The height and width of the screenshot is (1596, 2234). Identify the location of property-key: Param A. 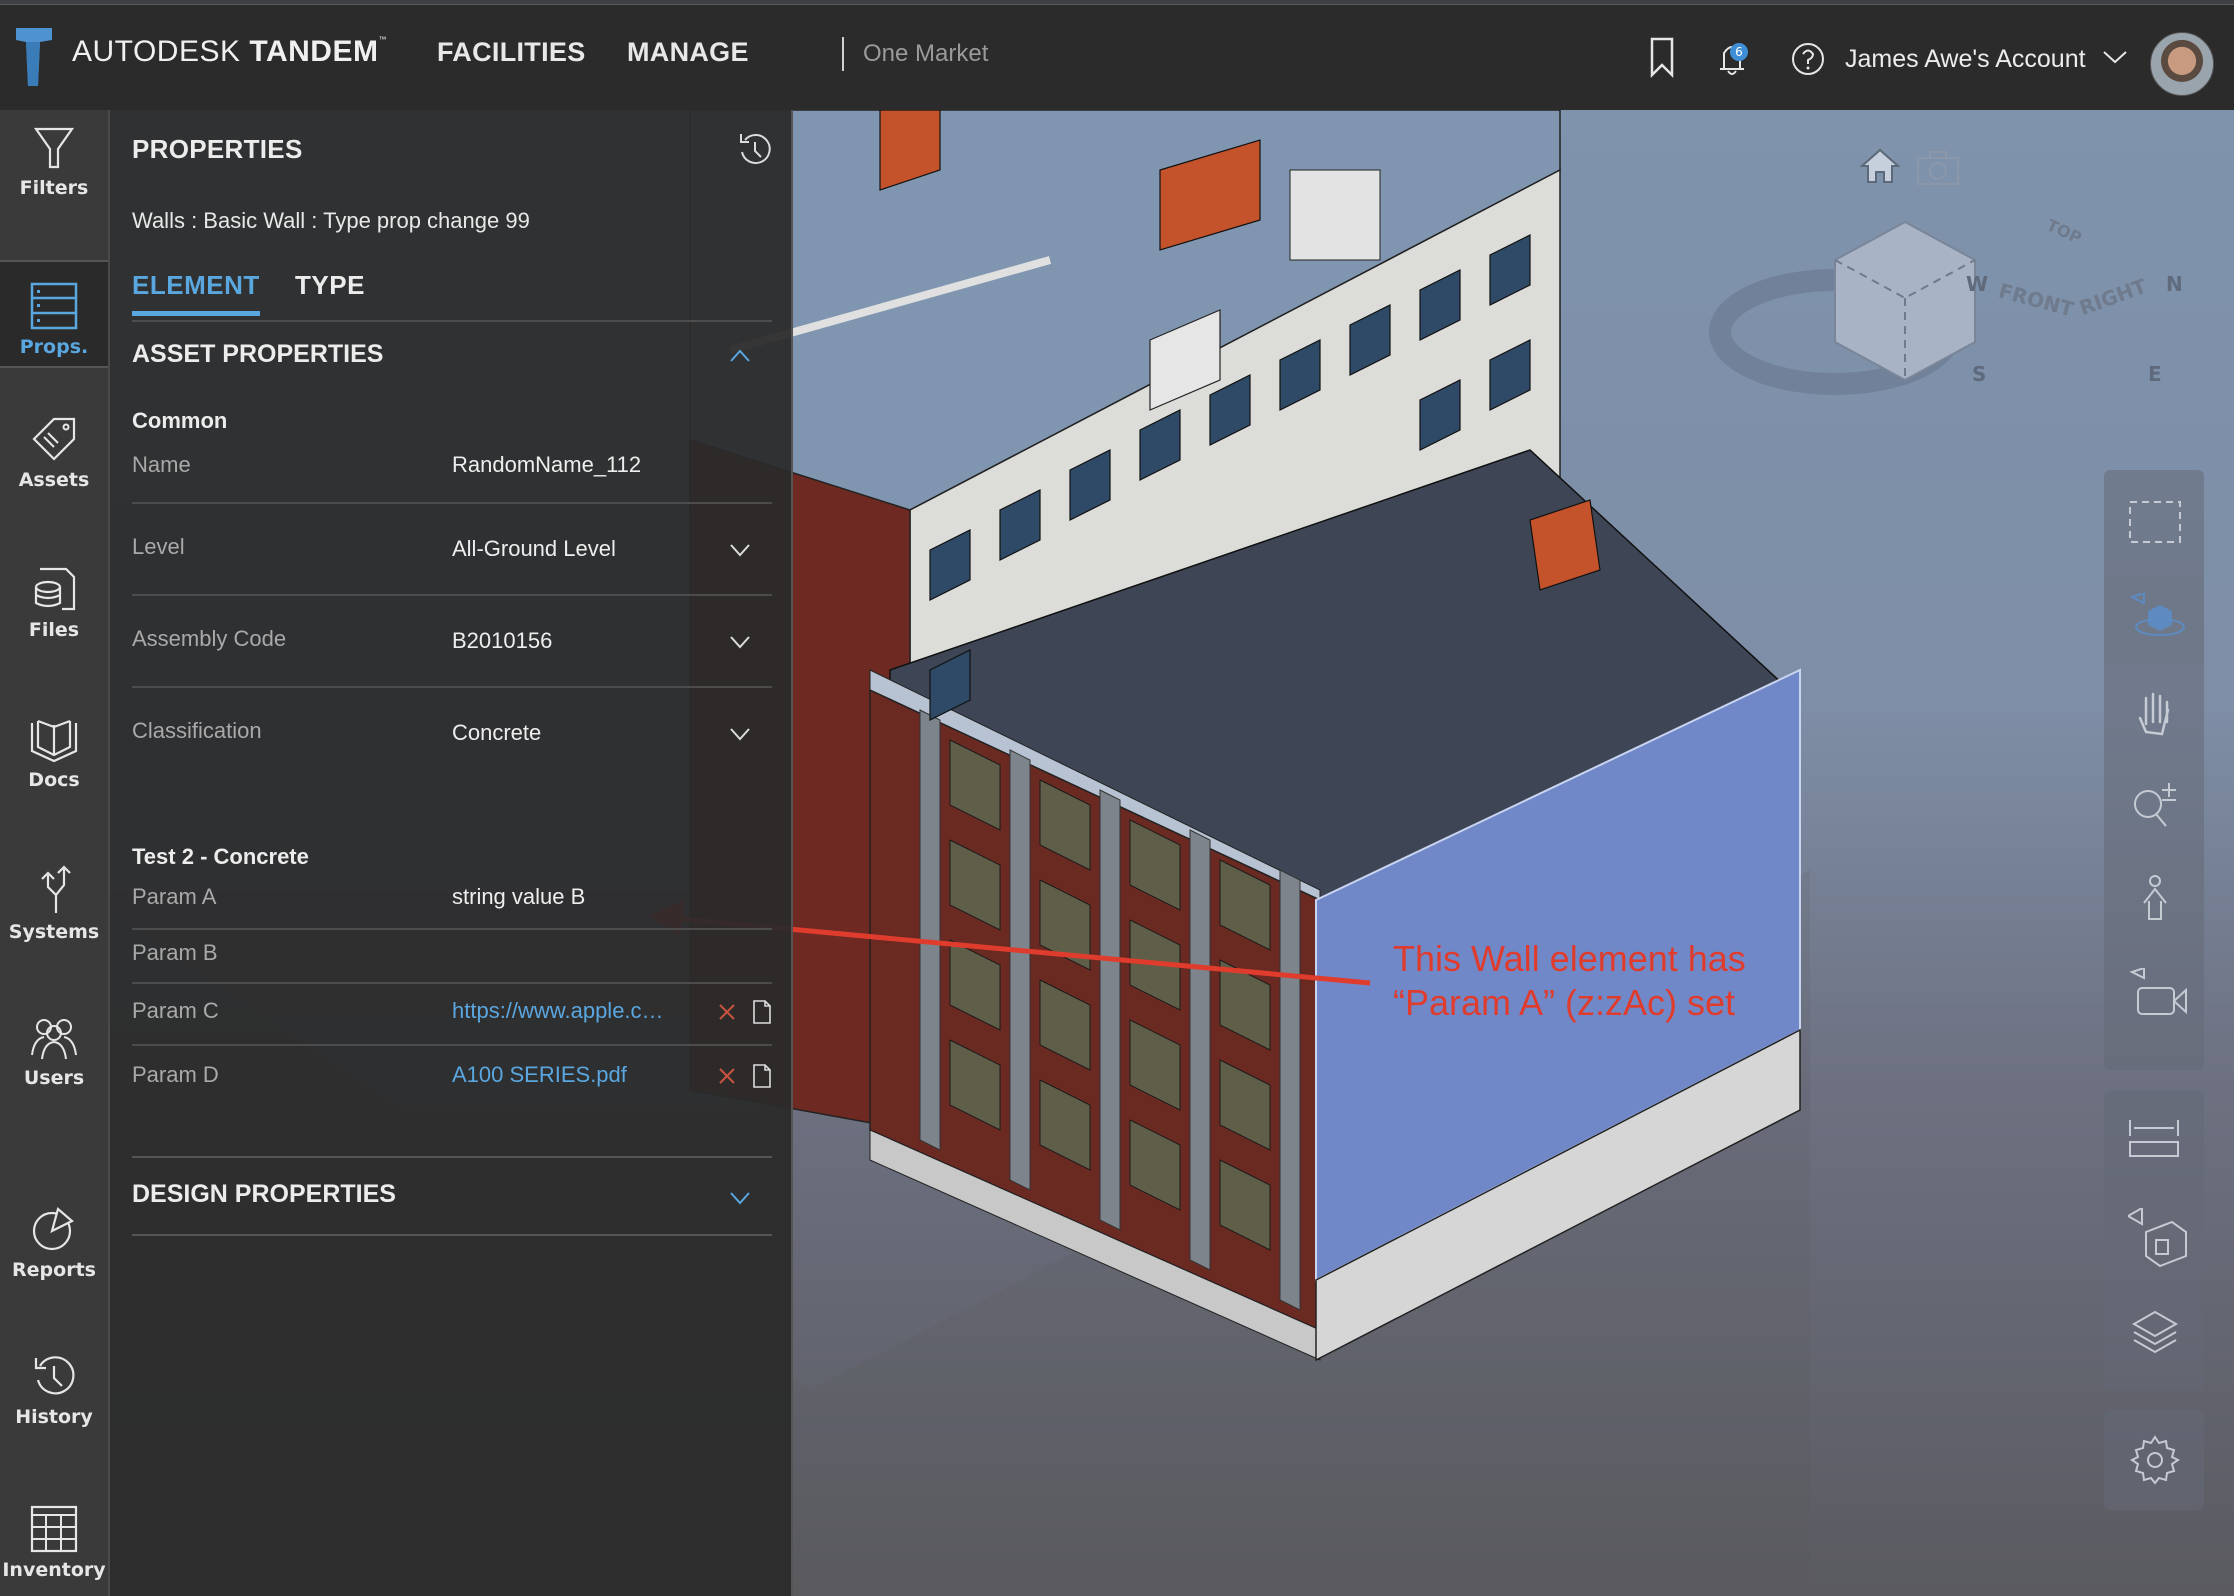
(174, 896).